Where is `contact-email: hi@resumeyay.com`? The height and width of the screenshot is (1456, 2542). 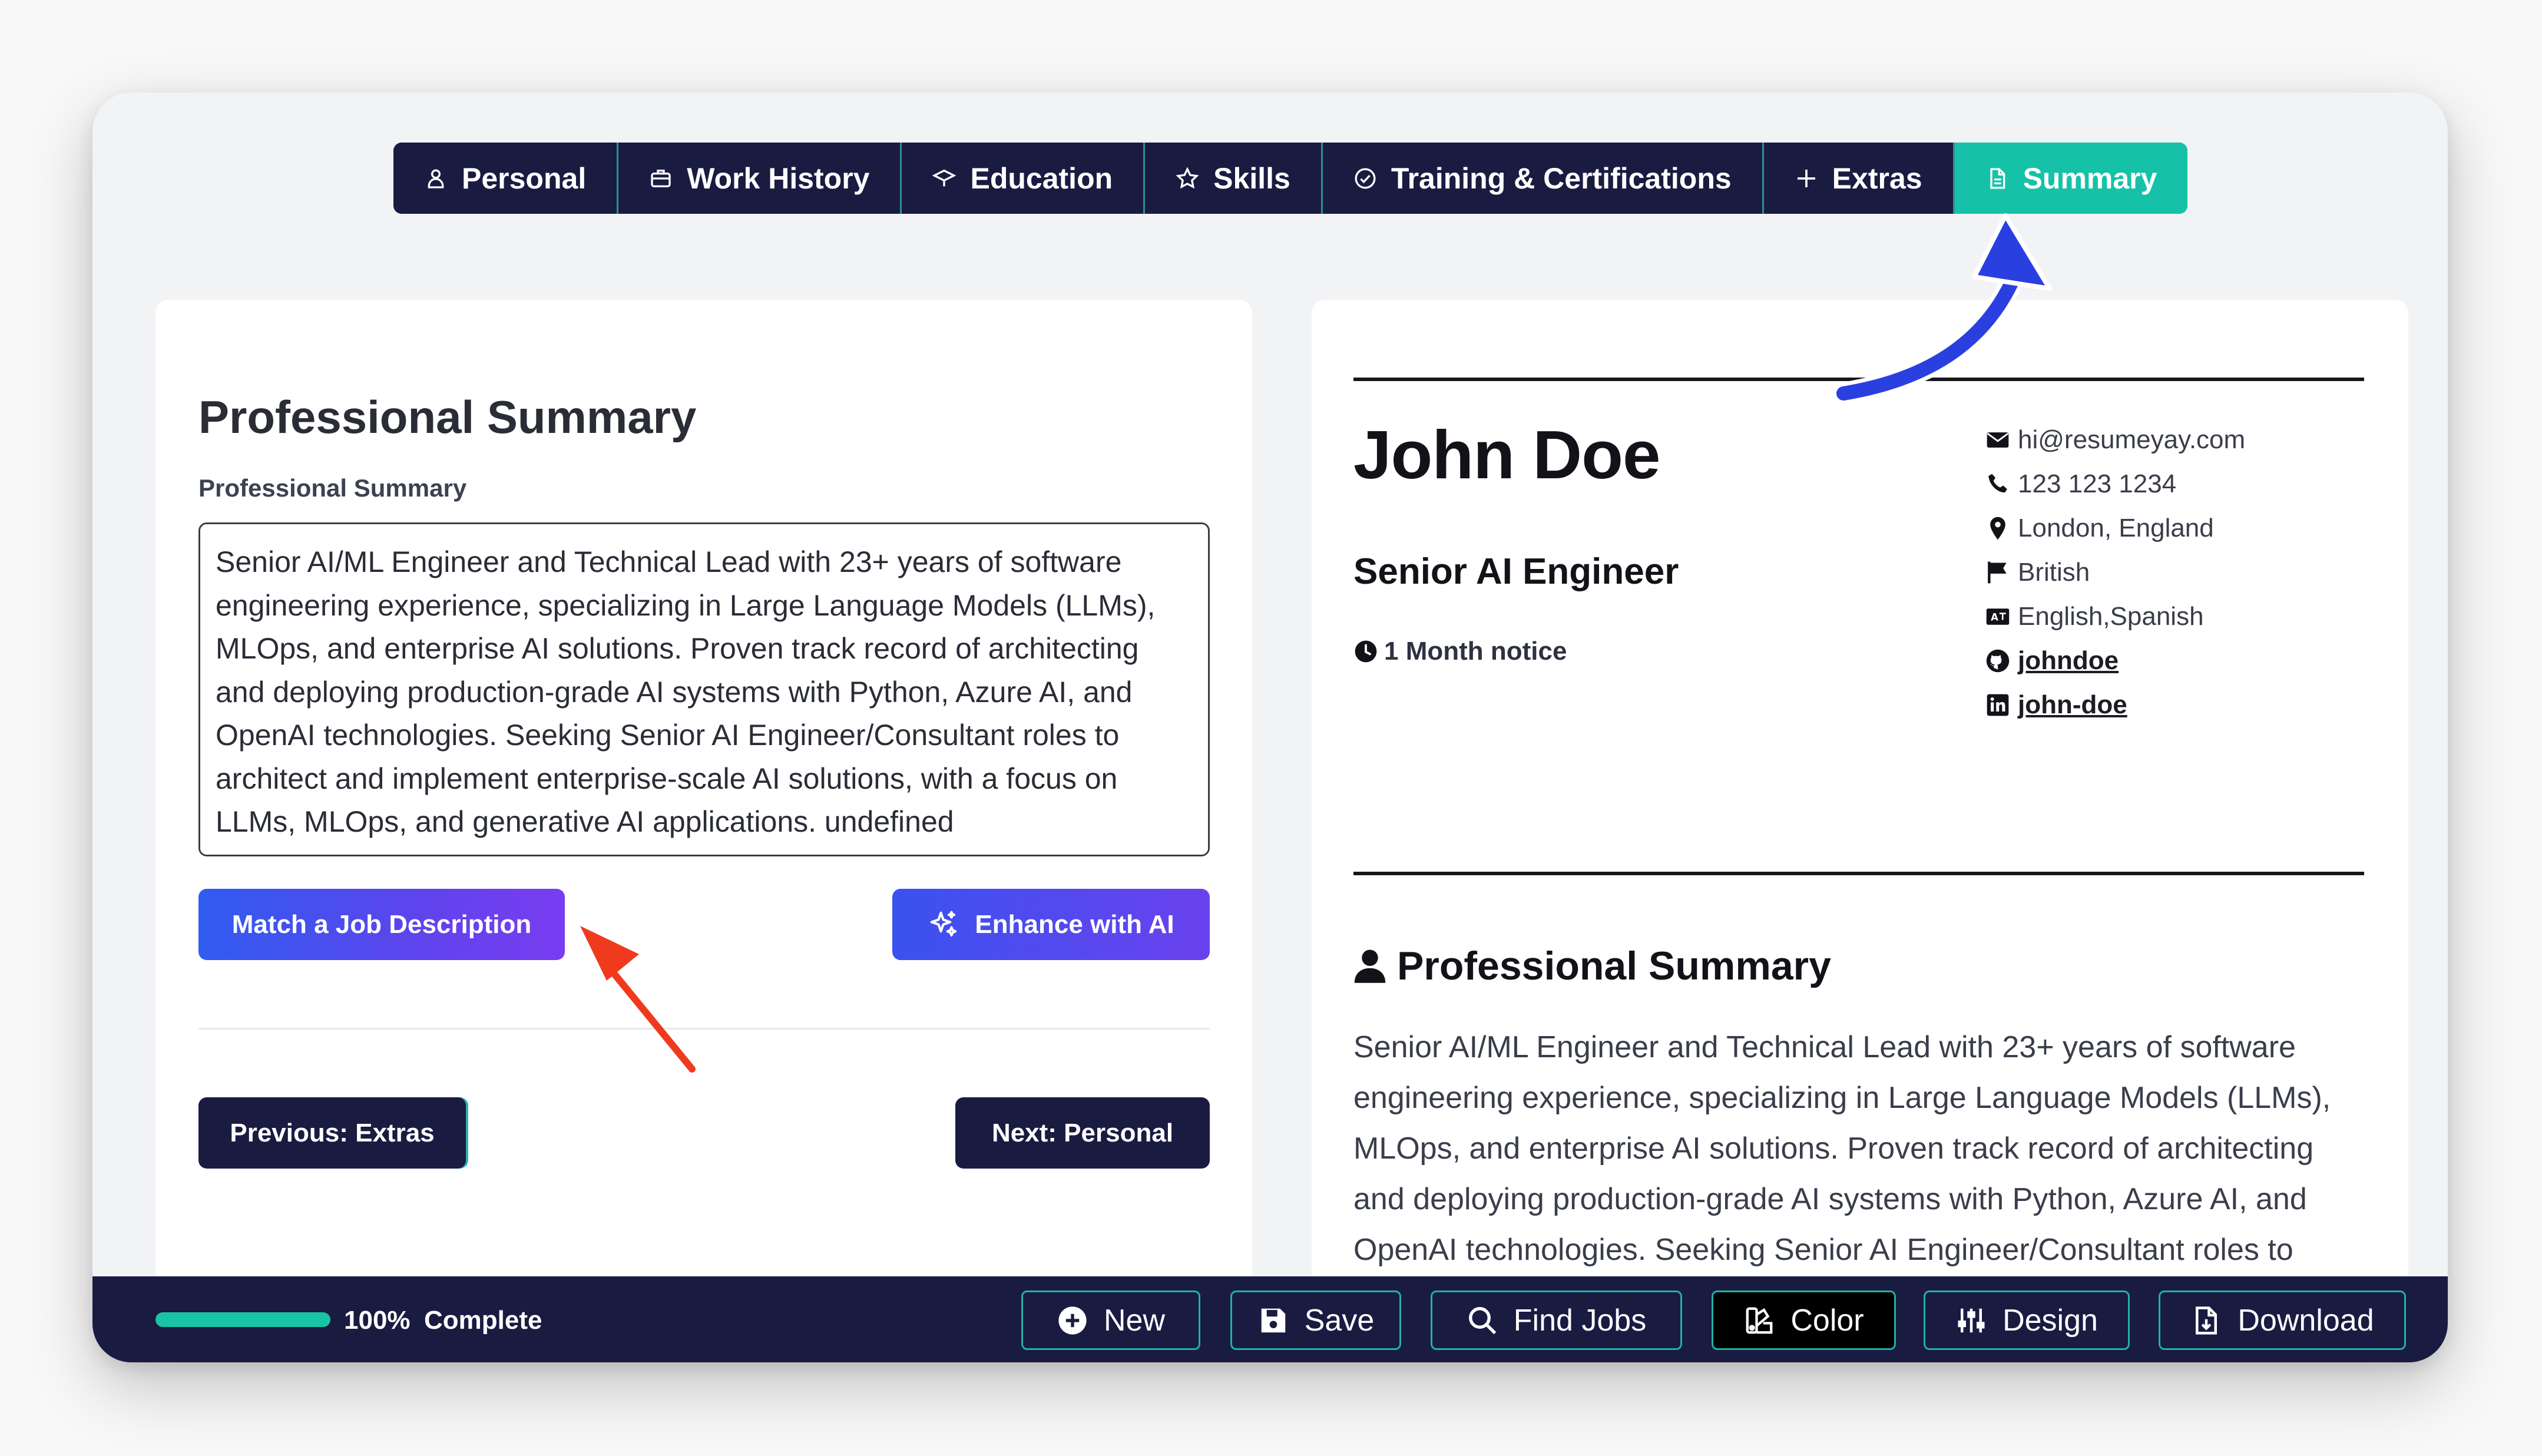 contact-email: hi@resumeyay.com is located at coordinates (2115, 440).